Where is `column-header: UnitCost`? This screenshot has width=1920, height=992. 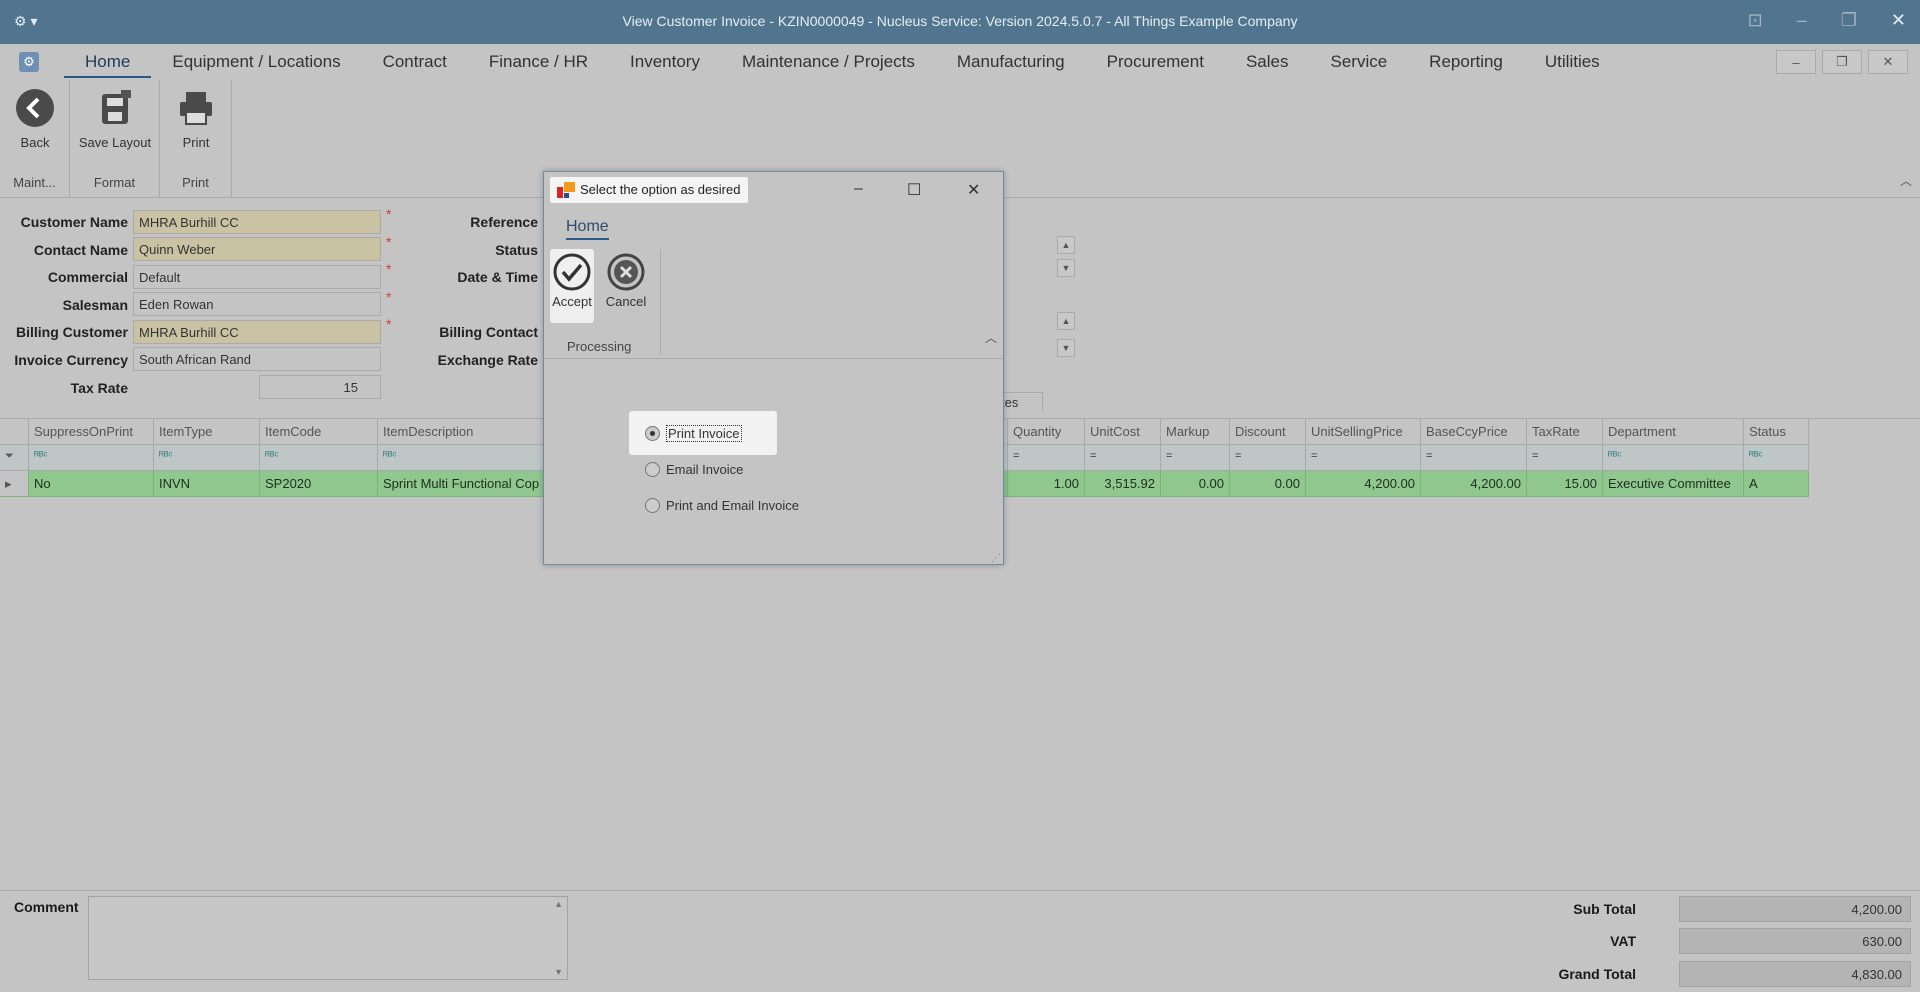 column-header: UnitCost is located at coordinates (1123, 432).